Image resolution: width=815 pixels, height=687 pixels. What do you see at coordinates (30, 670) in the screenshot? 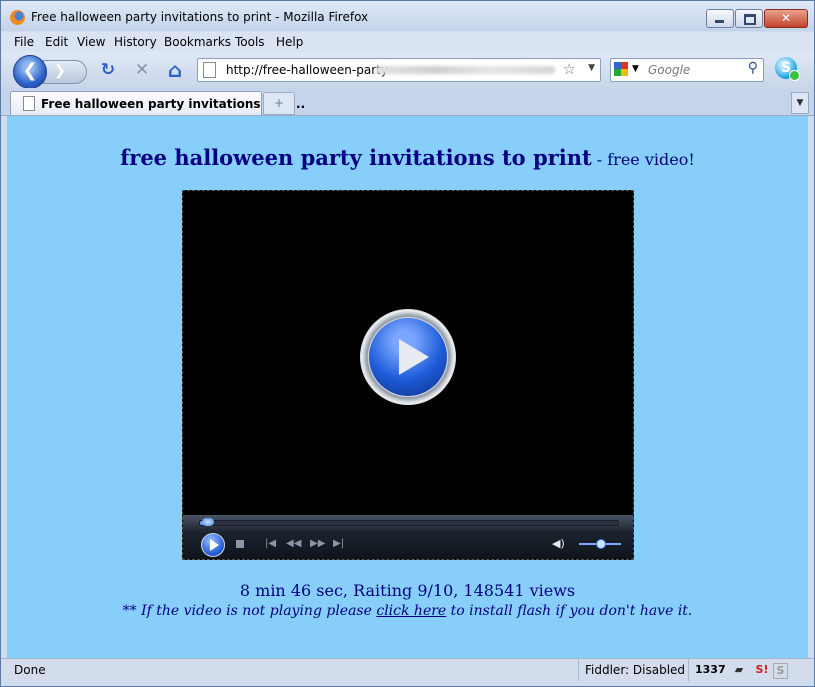
I see `status-text: Done` at bounding box center [30, 670].